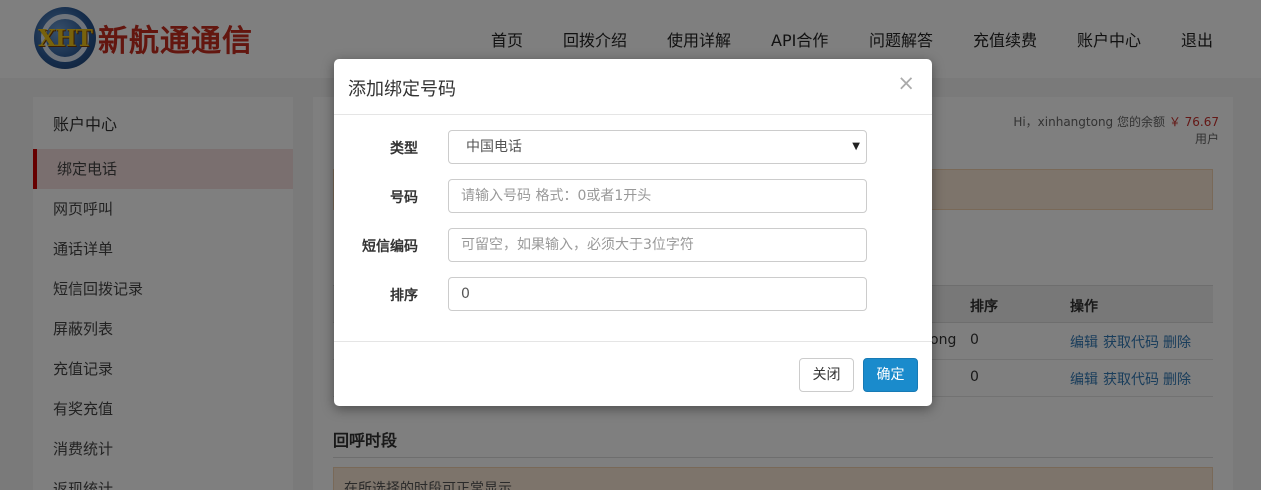  I want to click on close-icon: ×, so click(906, 83).